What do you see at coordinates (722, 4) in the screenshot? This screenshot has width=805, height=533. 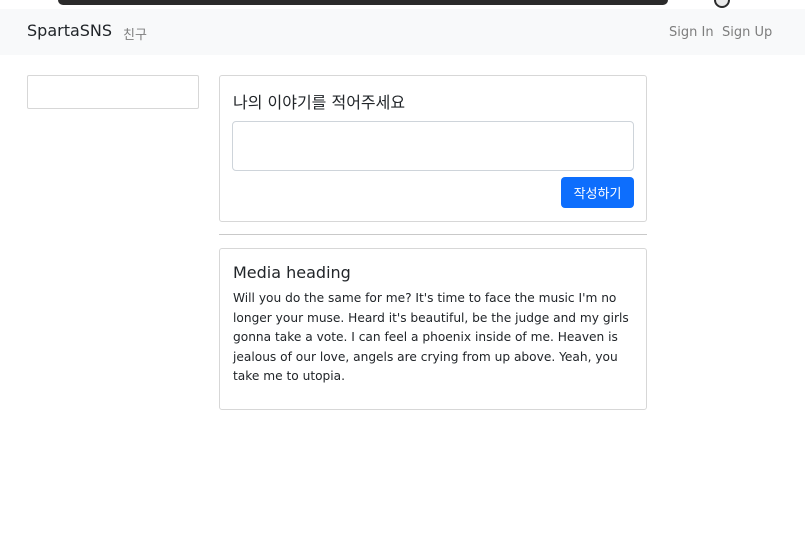 I see `profile-circle-icon` at bounding box center [722, 4].